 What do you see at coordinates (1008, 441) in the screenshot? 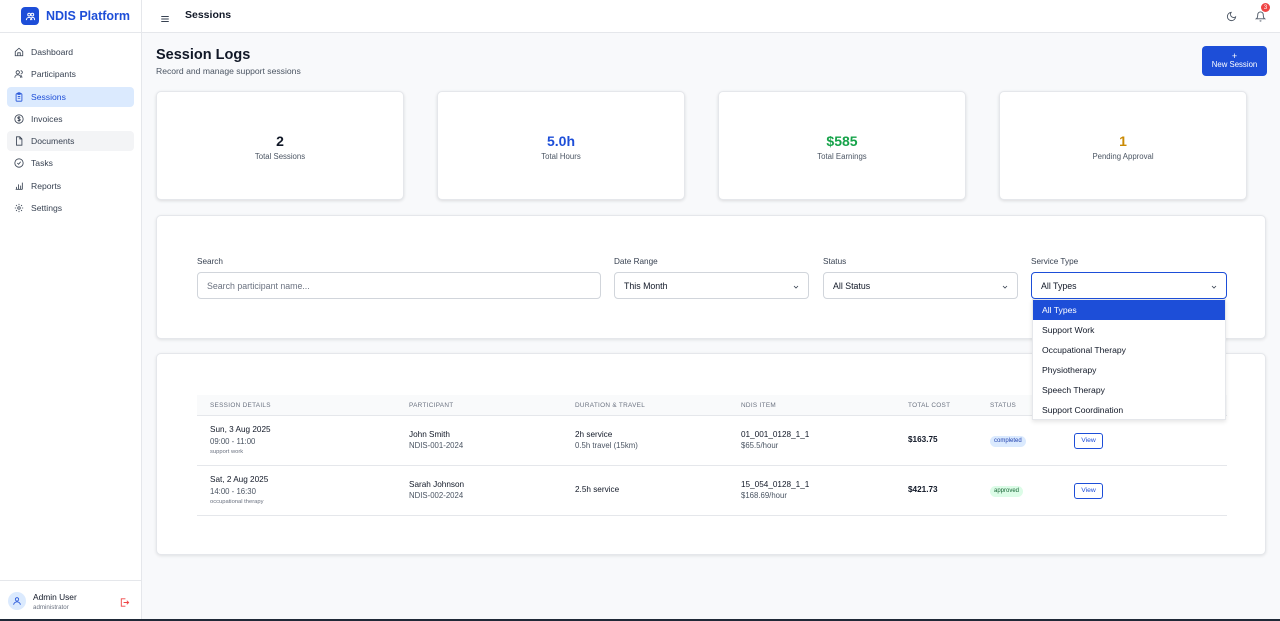
I see `status-badge: completed` at bounding box center [1008, 441].